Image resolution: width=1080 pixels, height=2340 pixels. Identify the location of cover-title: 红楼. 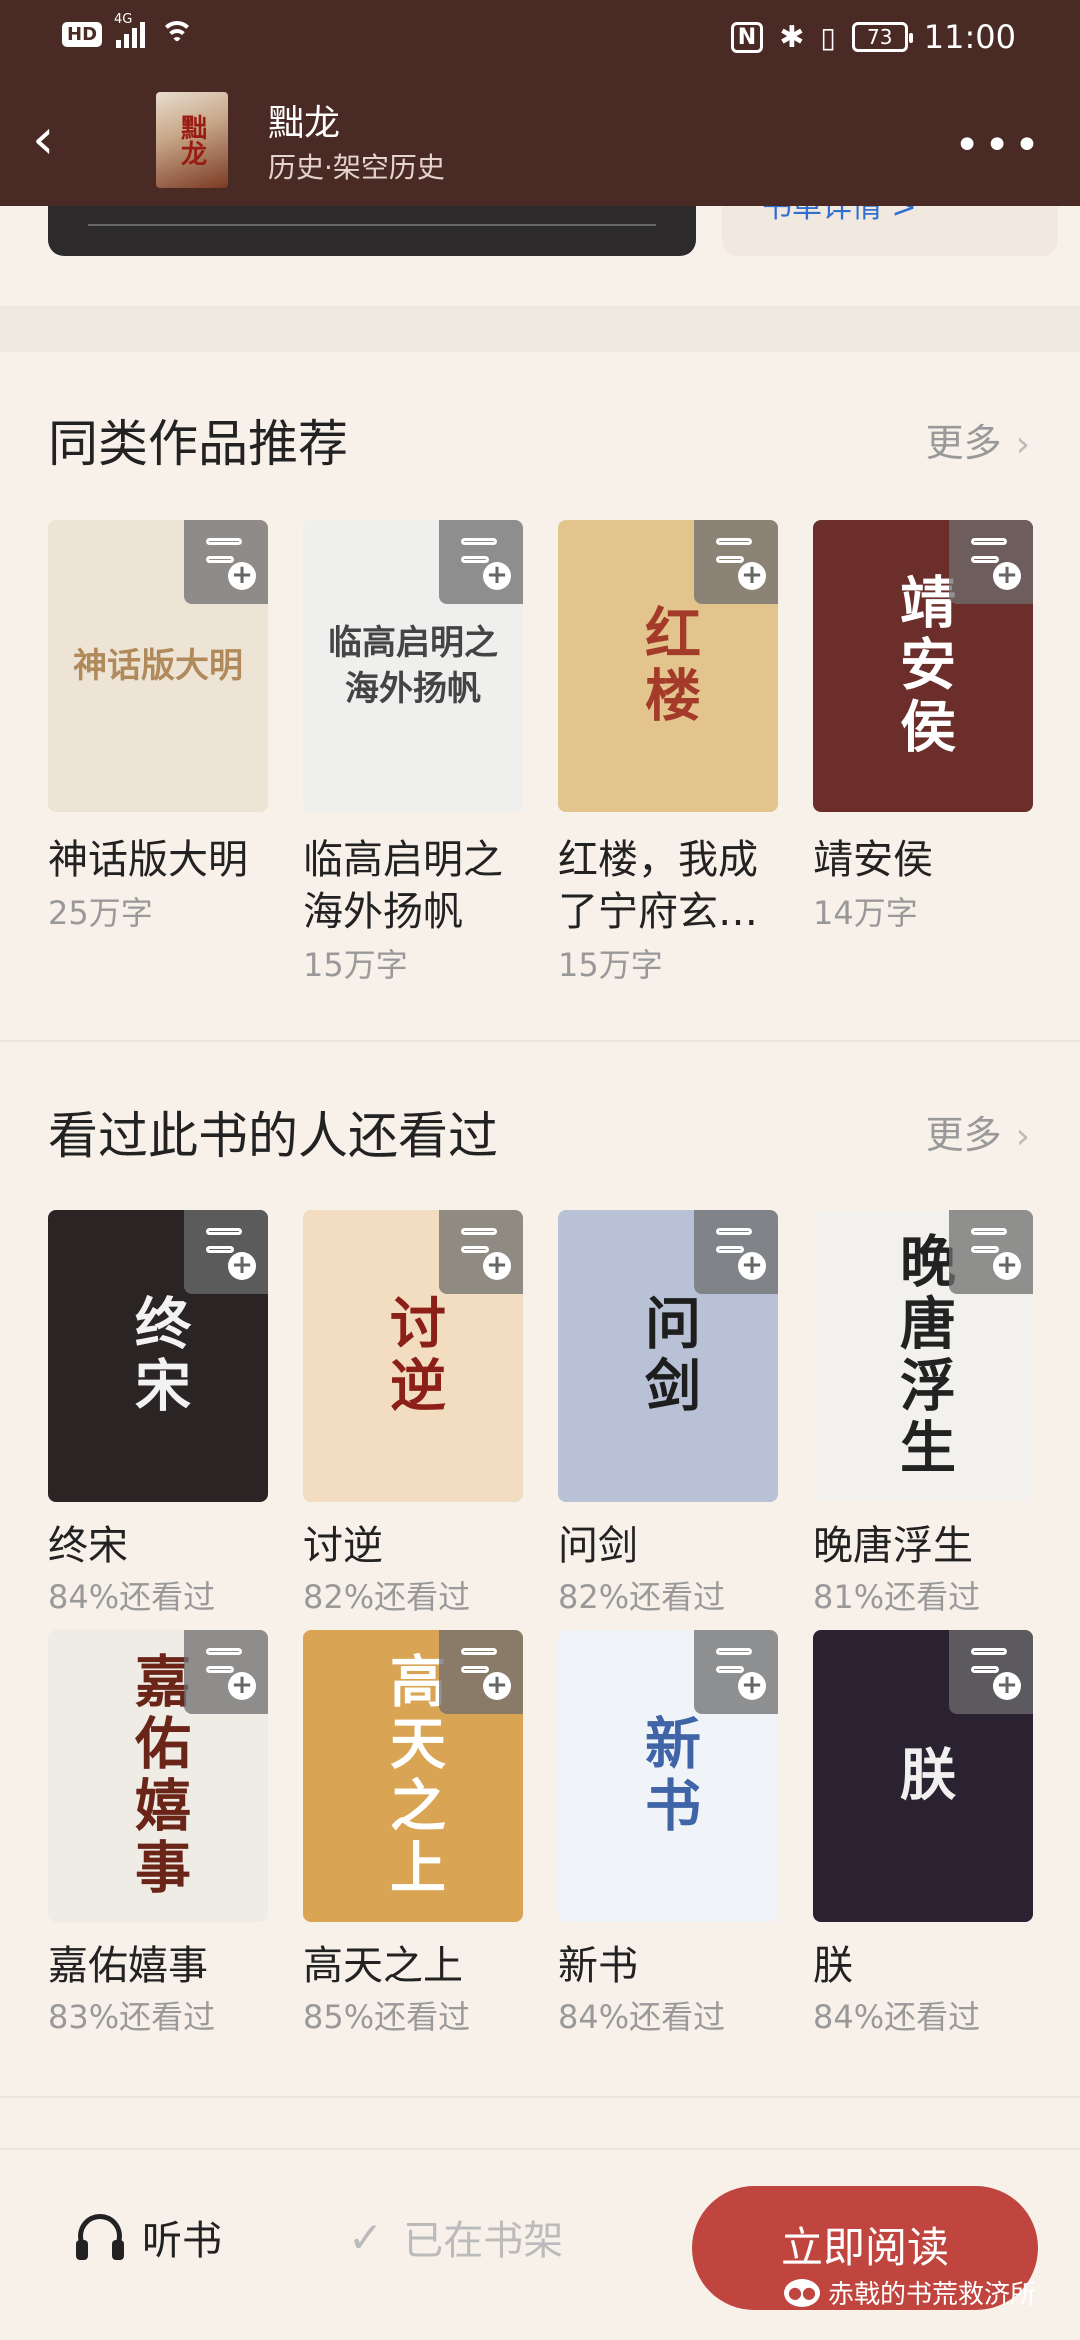
(668, 666).